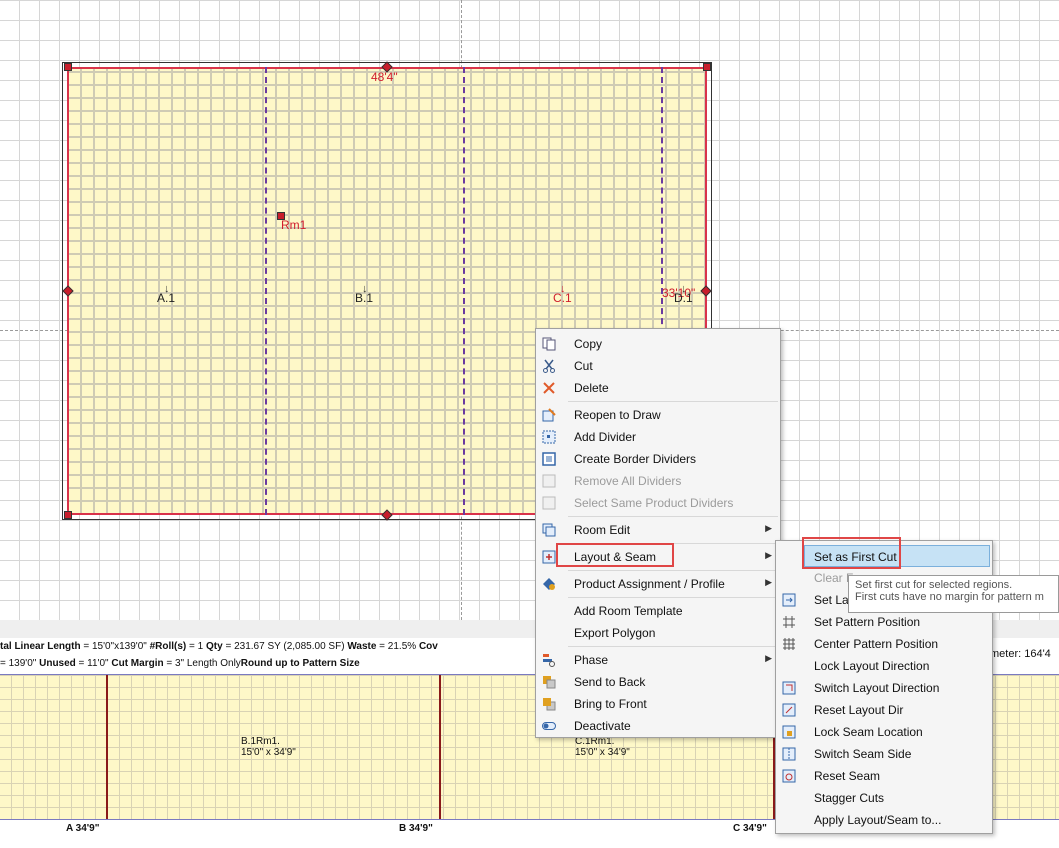  What do you see at coordinates (20, 663) in the screenshot?
I see `total-length-value: = 139'0"` at bounding box center [20, 663].